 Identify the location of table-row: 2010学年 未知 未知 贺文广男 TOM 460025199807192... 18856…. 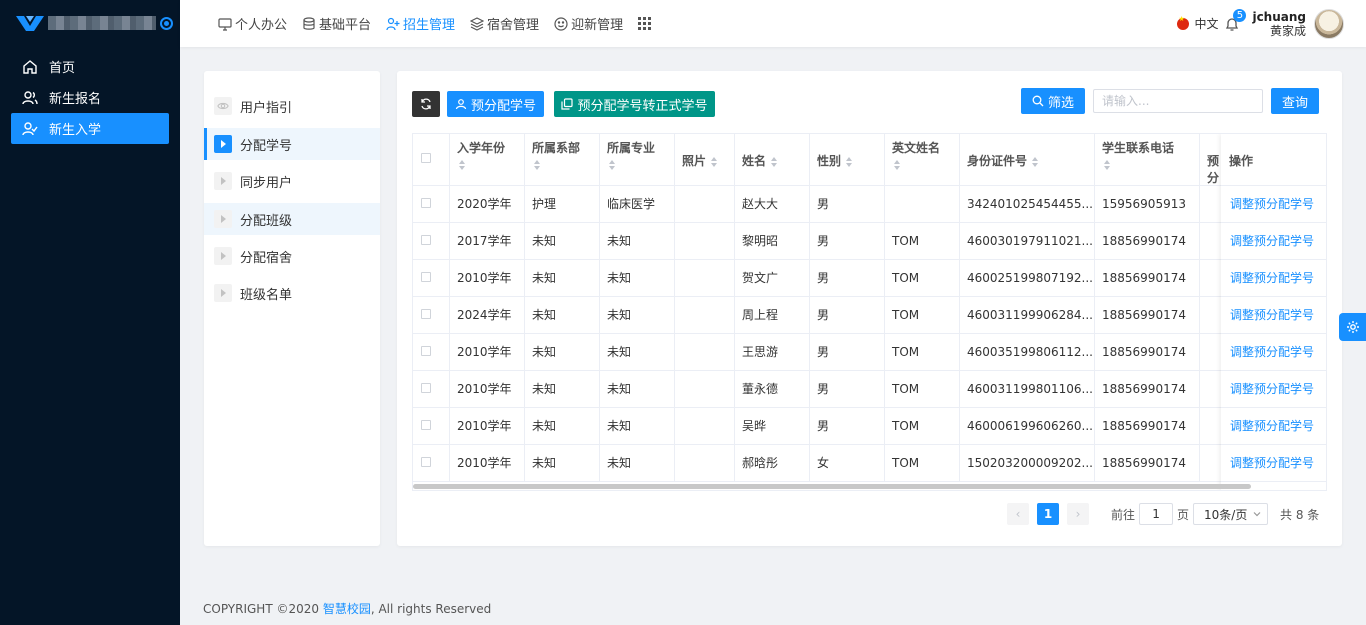
(869, 278).